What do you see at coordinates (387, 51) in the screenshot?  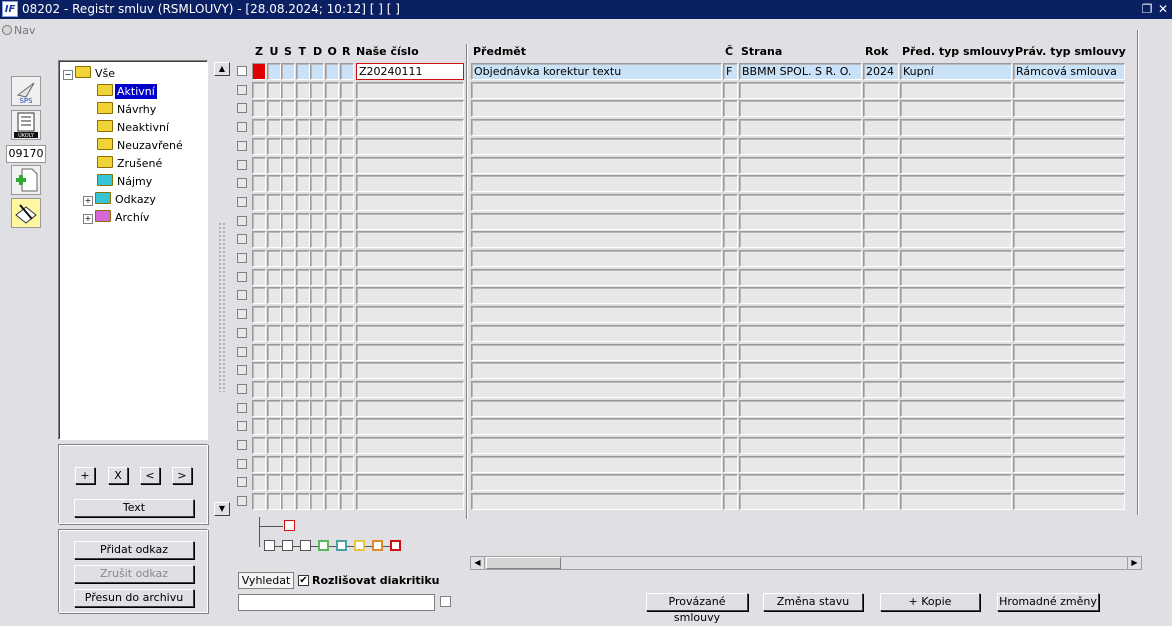 I see `col-header-nase-cislo: Naše číslo` at bounding box center [387, 51].